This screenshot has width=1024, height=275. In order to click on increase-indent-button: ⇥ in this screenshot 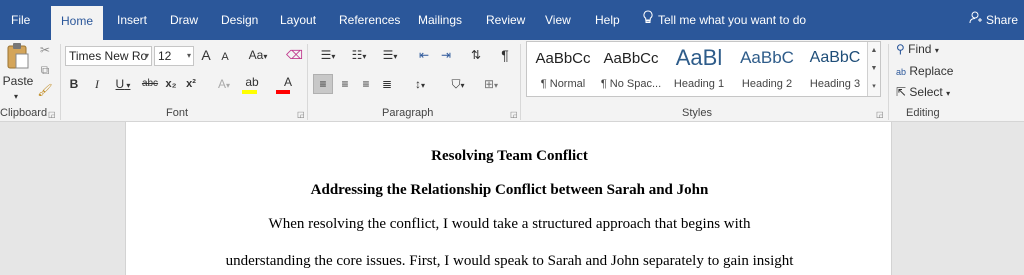, I will do `click(446, 55)`.